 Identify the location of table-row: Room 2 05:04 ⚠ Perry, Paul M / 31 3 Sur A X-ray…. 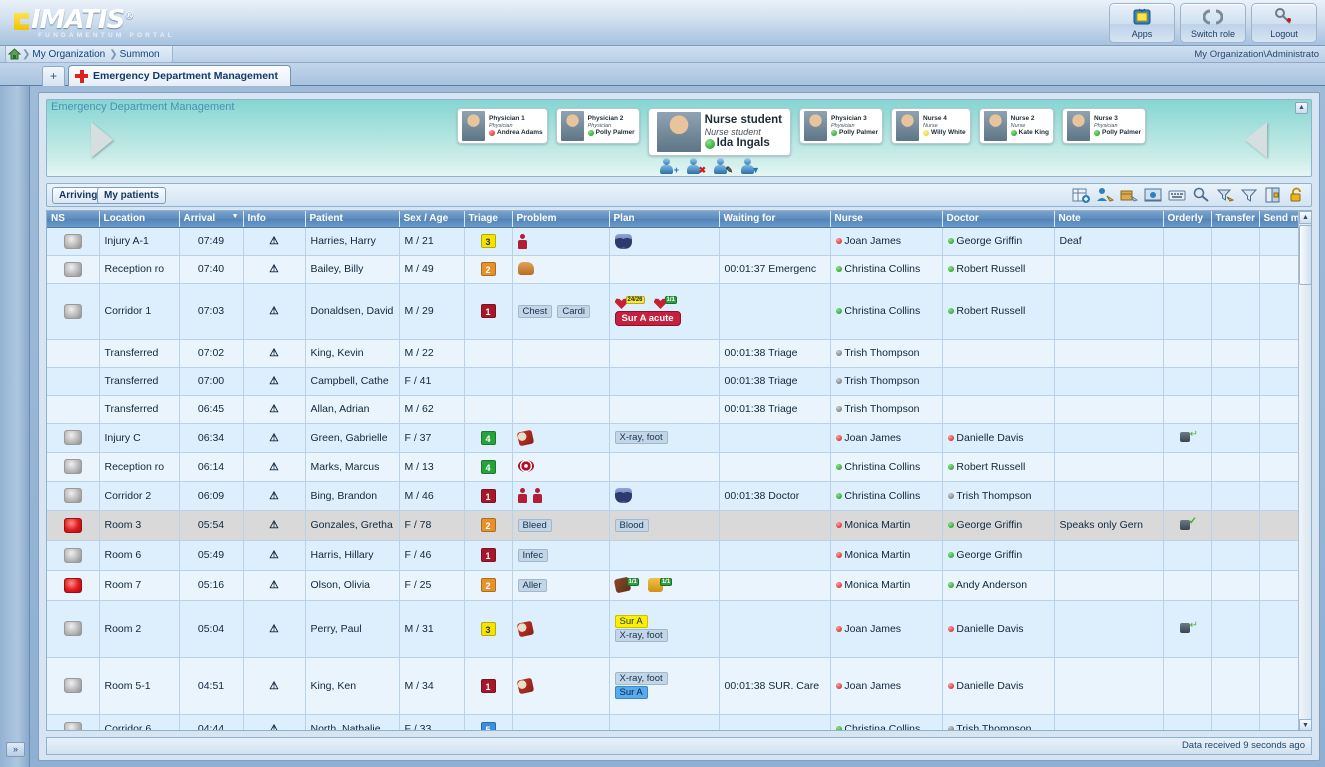
(679, 629).